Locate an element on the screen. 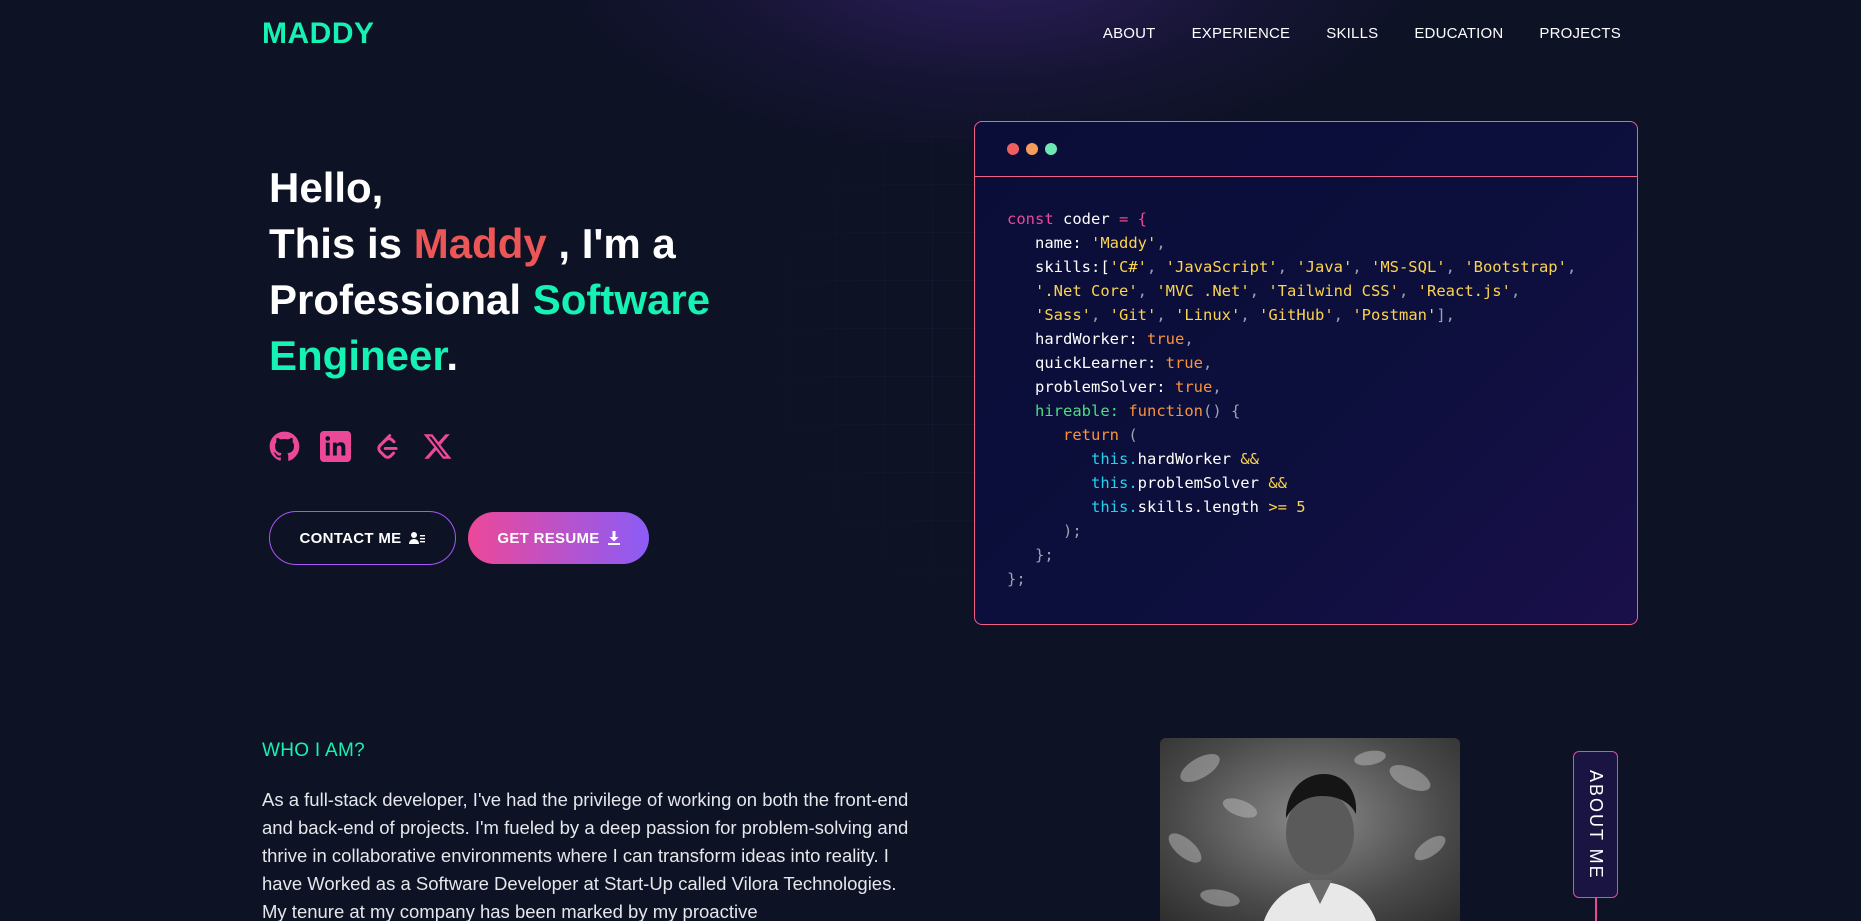 This screenshot has width=1861, height=921. code-token: quickLearner: is located at coordinates (1086, 363).